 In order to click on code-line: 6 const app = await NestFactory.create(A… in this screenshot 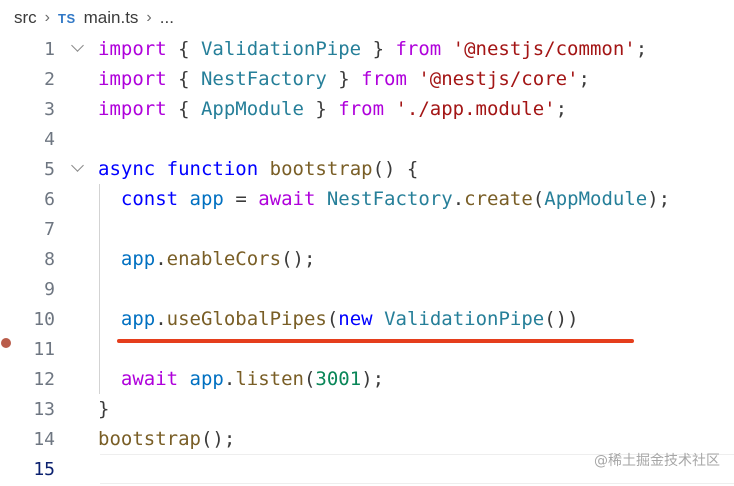, I will do `click(367, 199)`.